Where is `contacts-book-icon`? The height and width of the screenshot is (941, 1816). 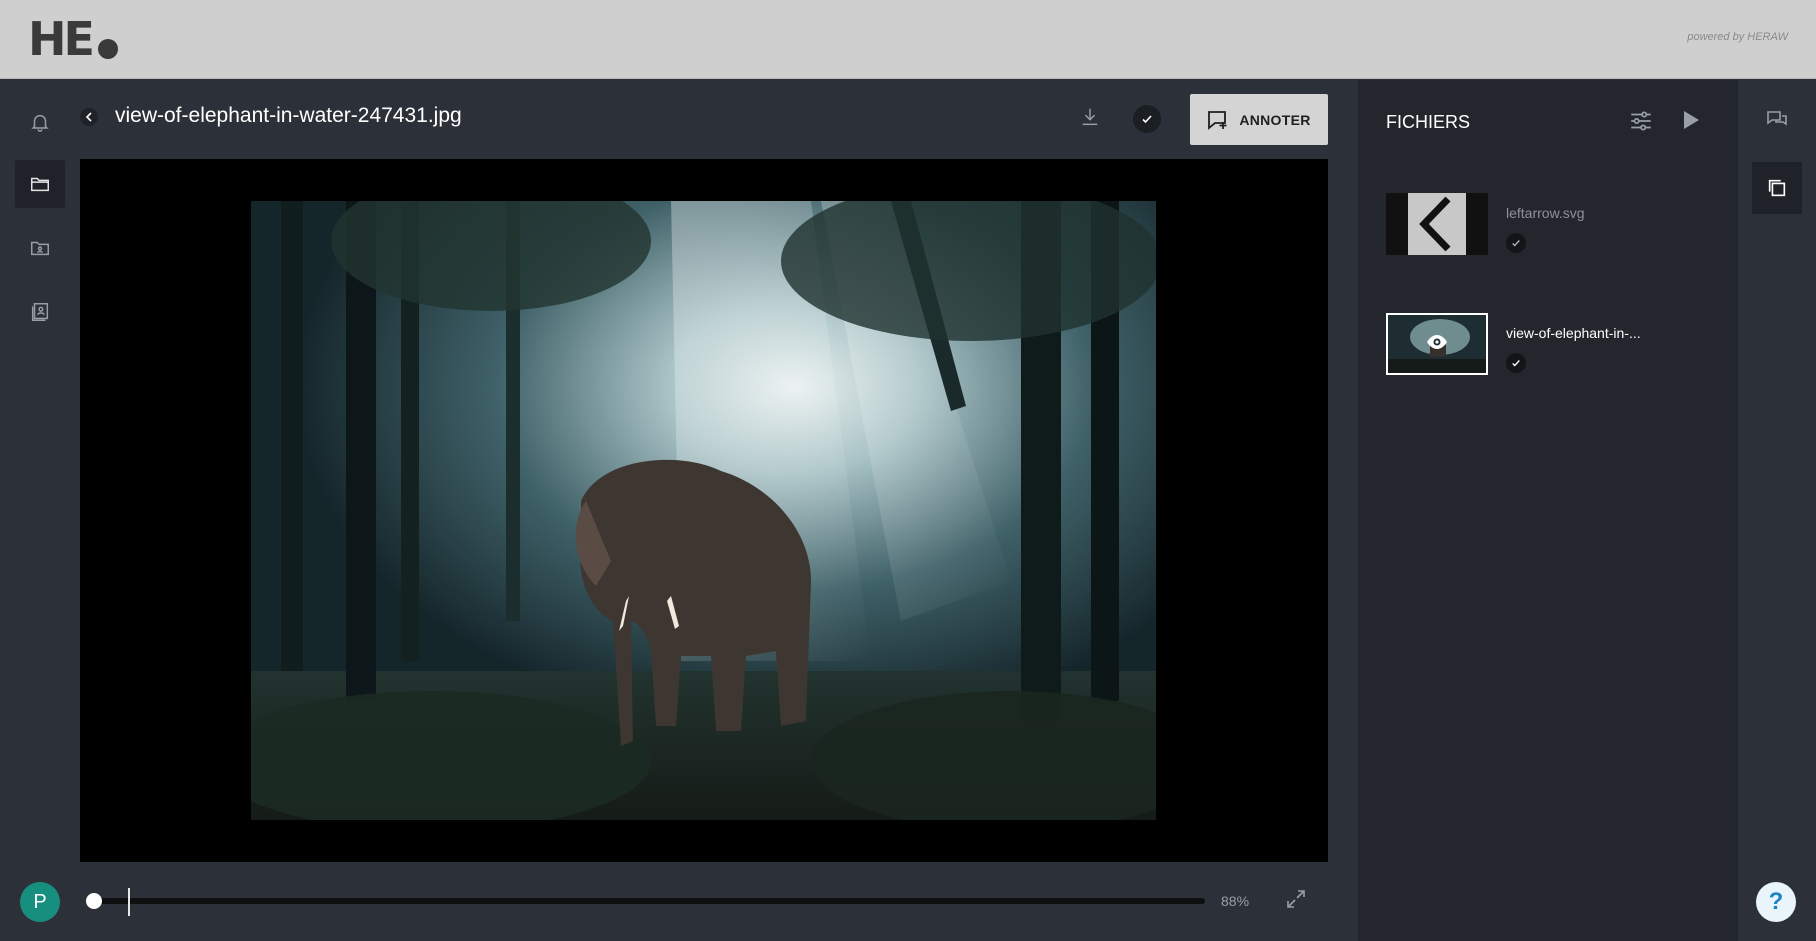 contacts-book-icon is located at coordinates (40, 312).